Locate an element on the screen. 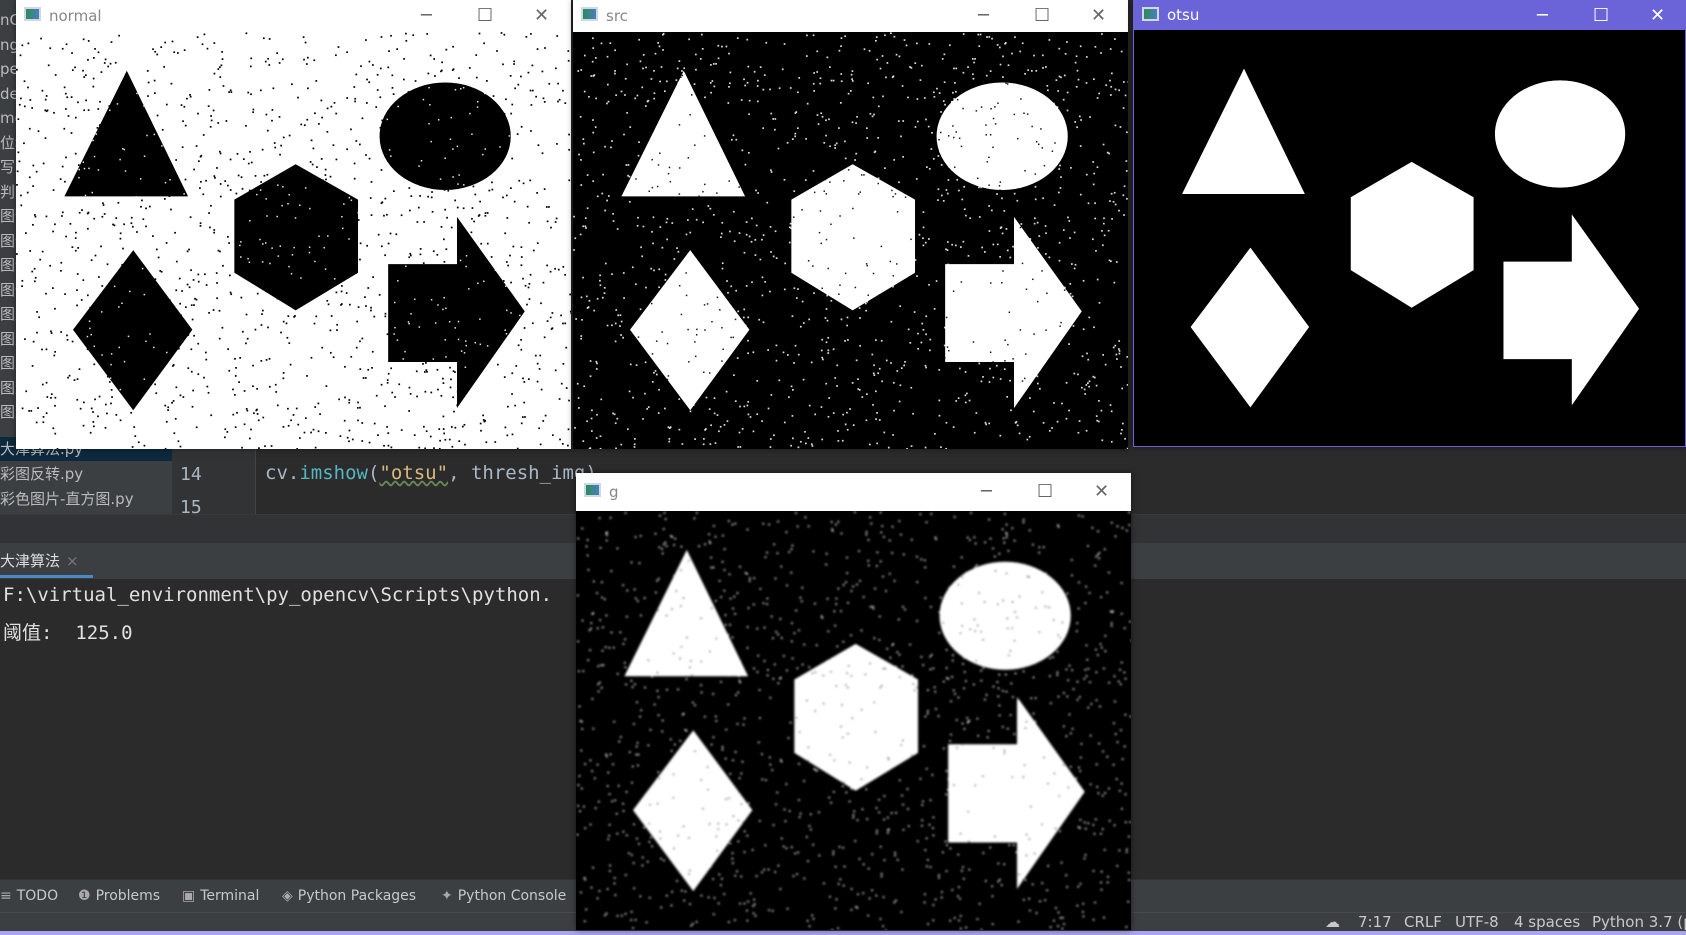  run-tab: 大津算法 × is located at coordinates (46, 563).